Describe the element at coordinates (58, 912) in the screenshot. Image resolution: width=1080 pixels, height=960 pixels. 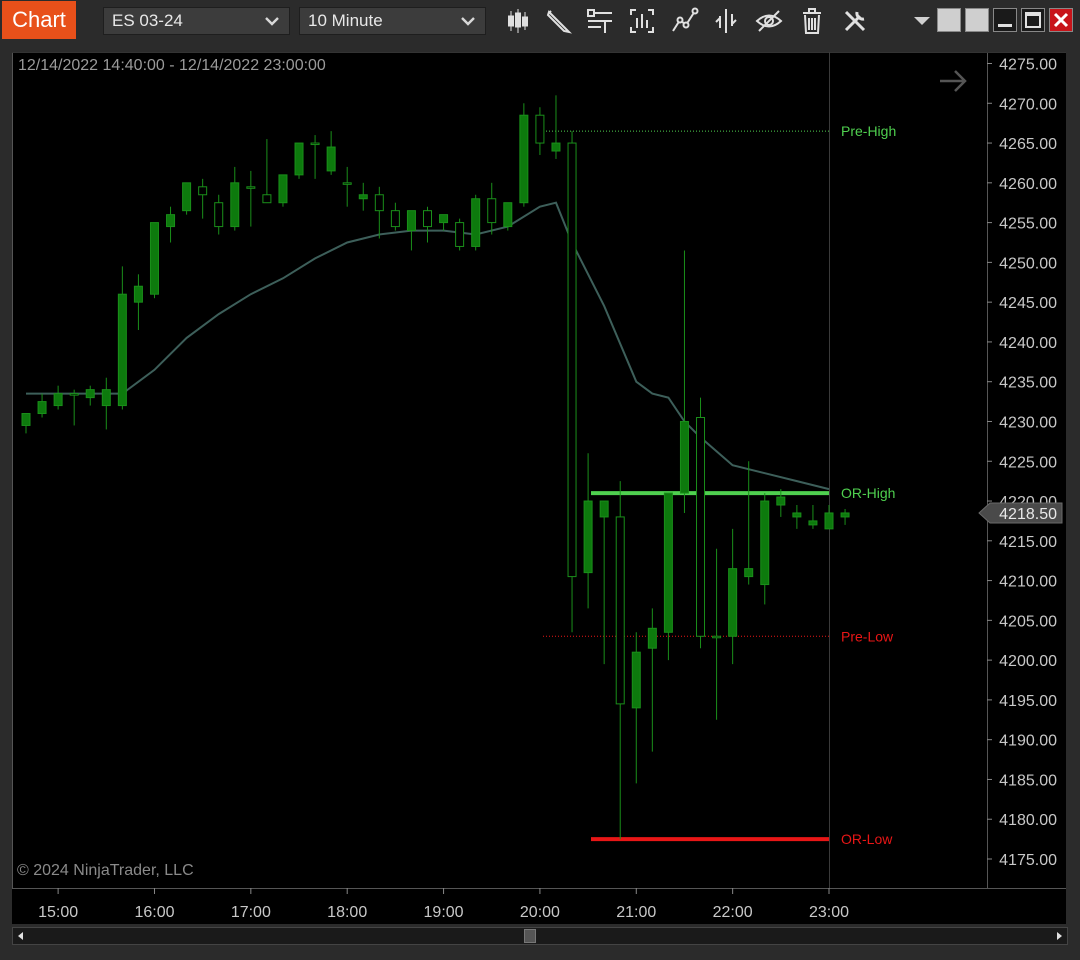
I see `time-tick-label: 15:00` at that location.